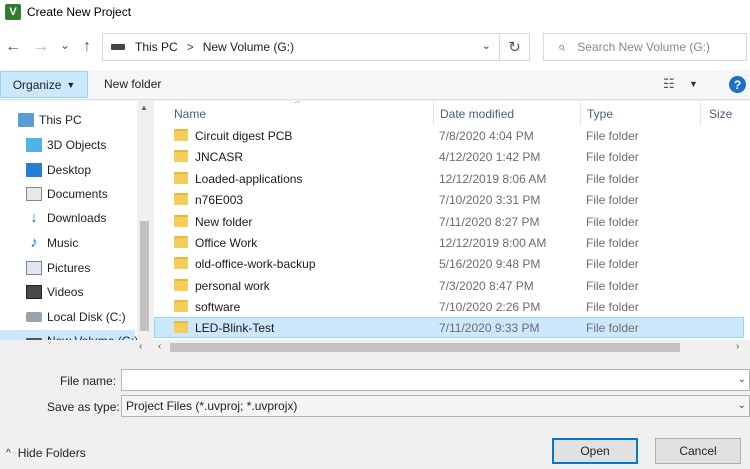 The height and width of the screenshot is (469, 750). Describe the element at coordinates (219, 156) in the screenshot. I see `file-name: JNCASR` at that location.